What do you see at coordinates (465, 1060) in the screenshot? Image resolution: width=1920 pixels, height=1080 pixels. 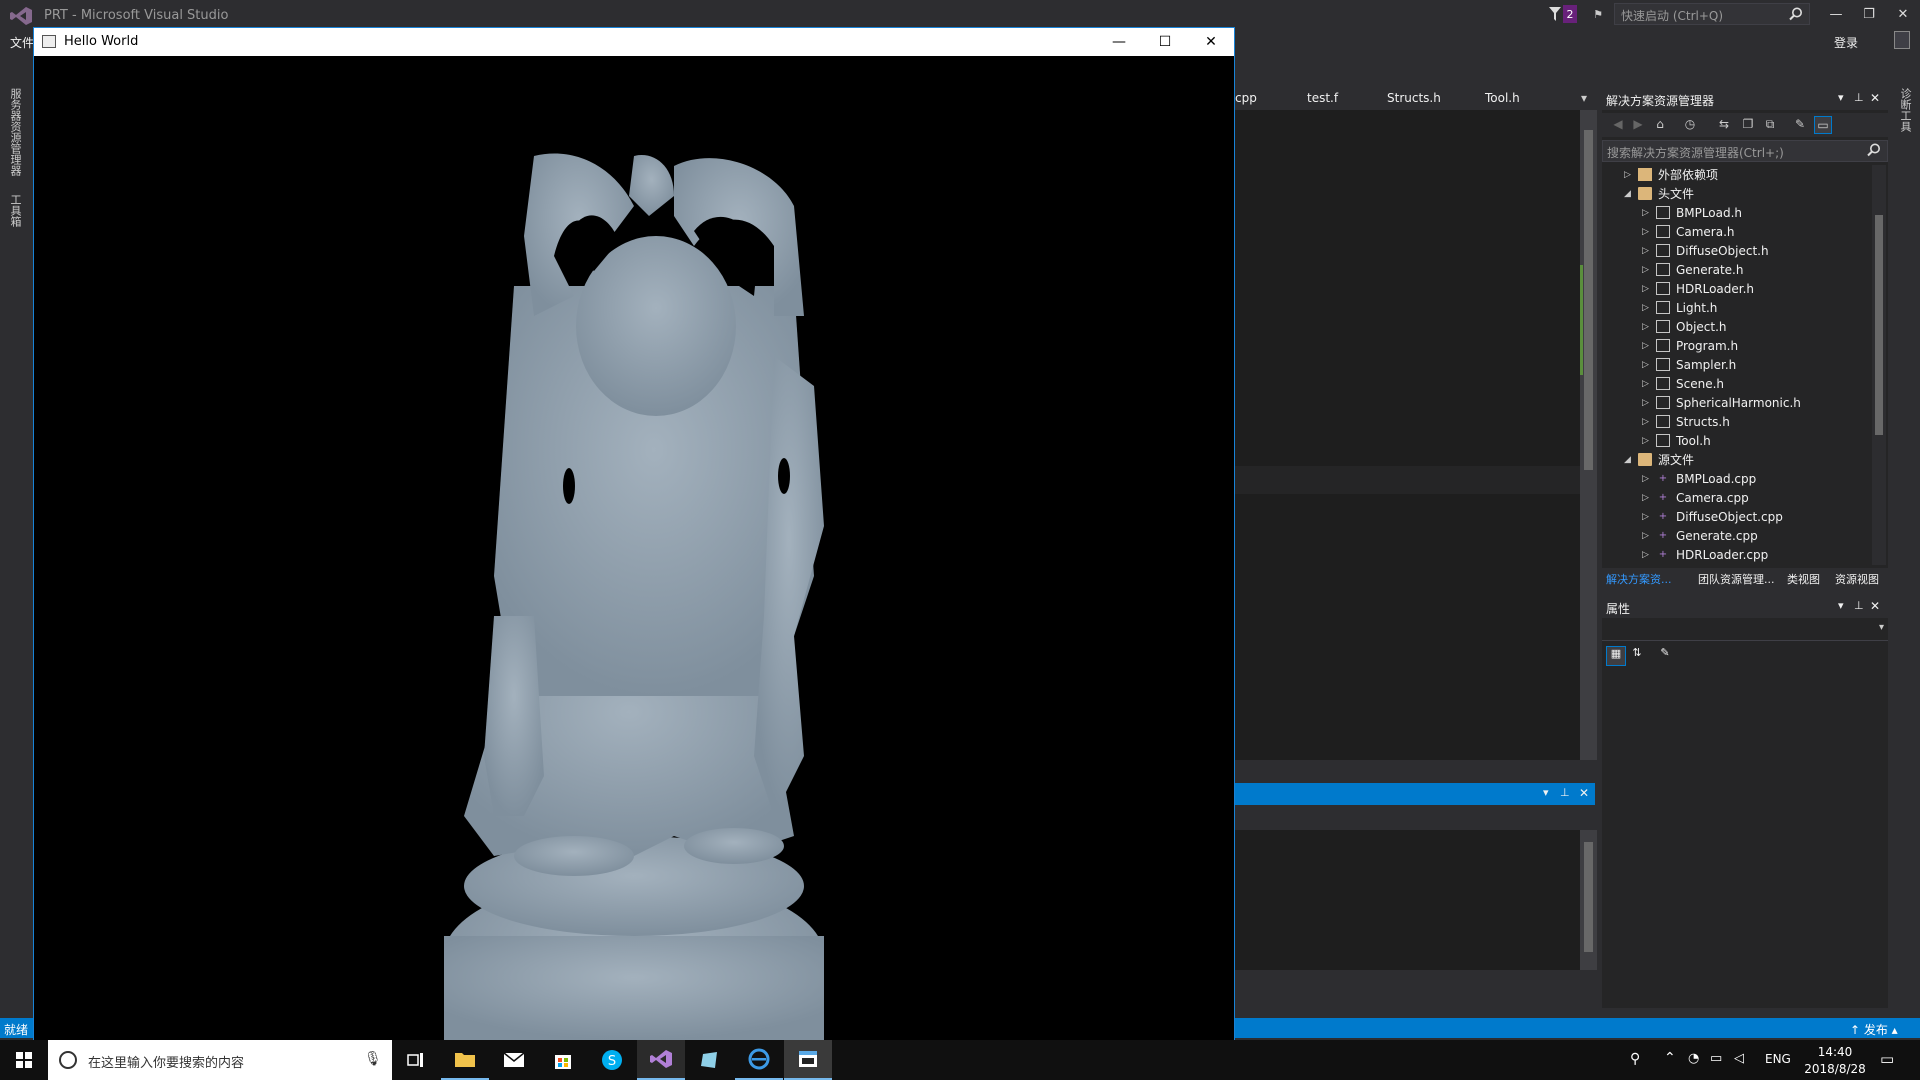 I see `file-explorer-icon` at bounding box center [465, 1060].